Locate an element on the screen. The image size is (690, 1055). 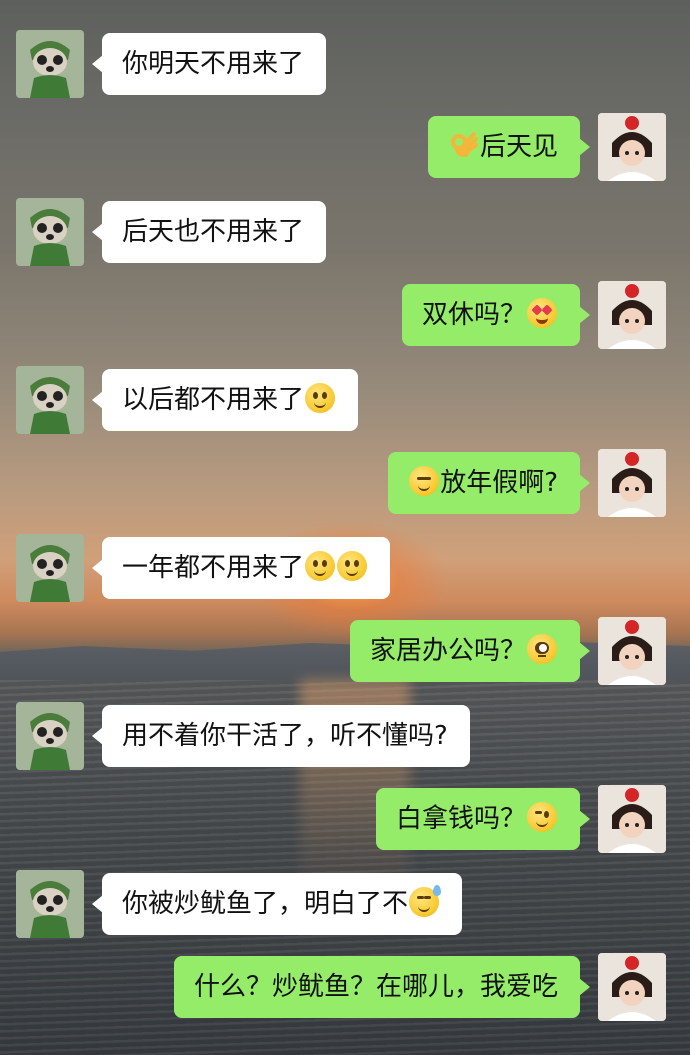
message-bubble-incoming: 你被炒鱿鱼了，明白了不 is located at coordinates (277, 904).